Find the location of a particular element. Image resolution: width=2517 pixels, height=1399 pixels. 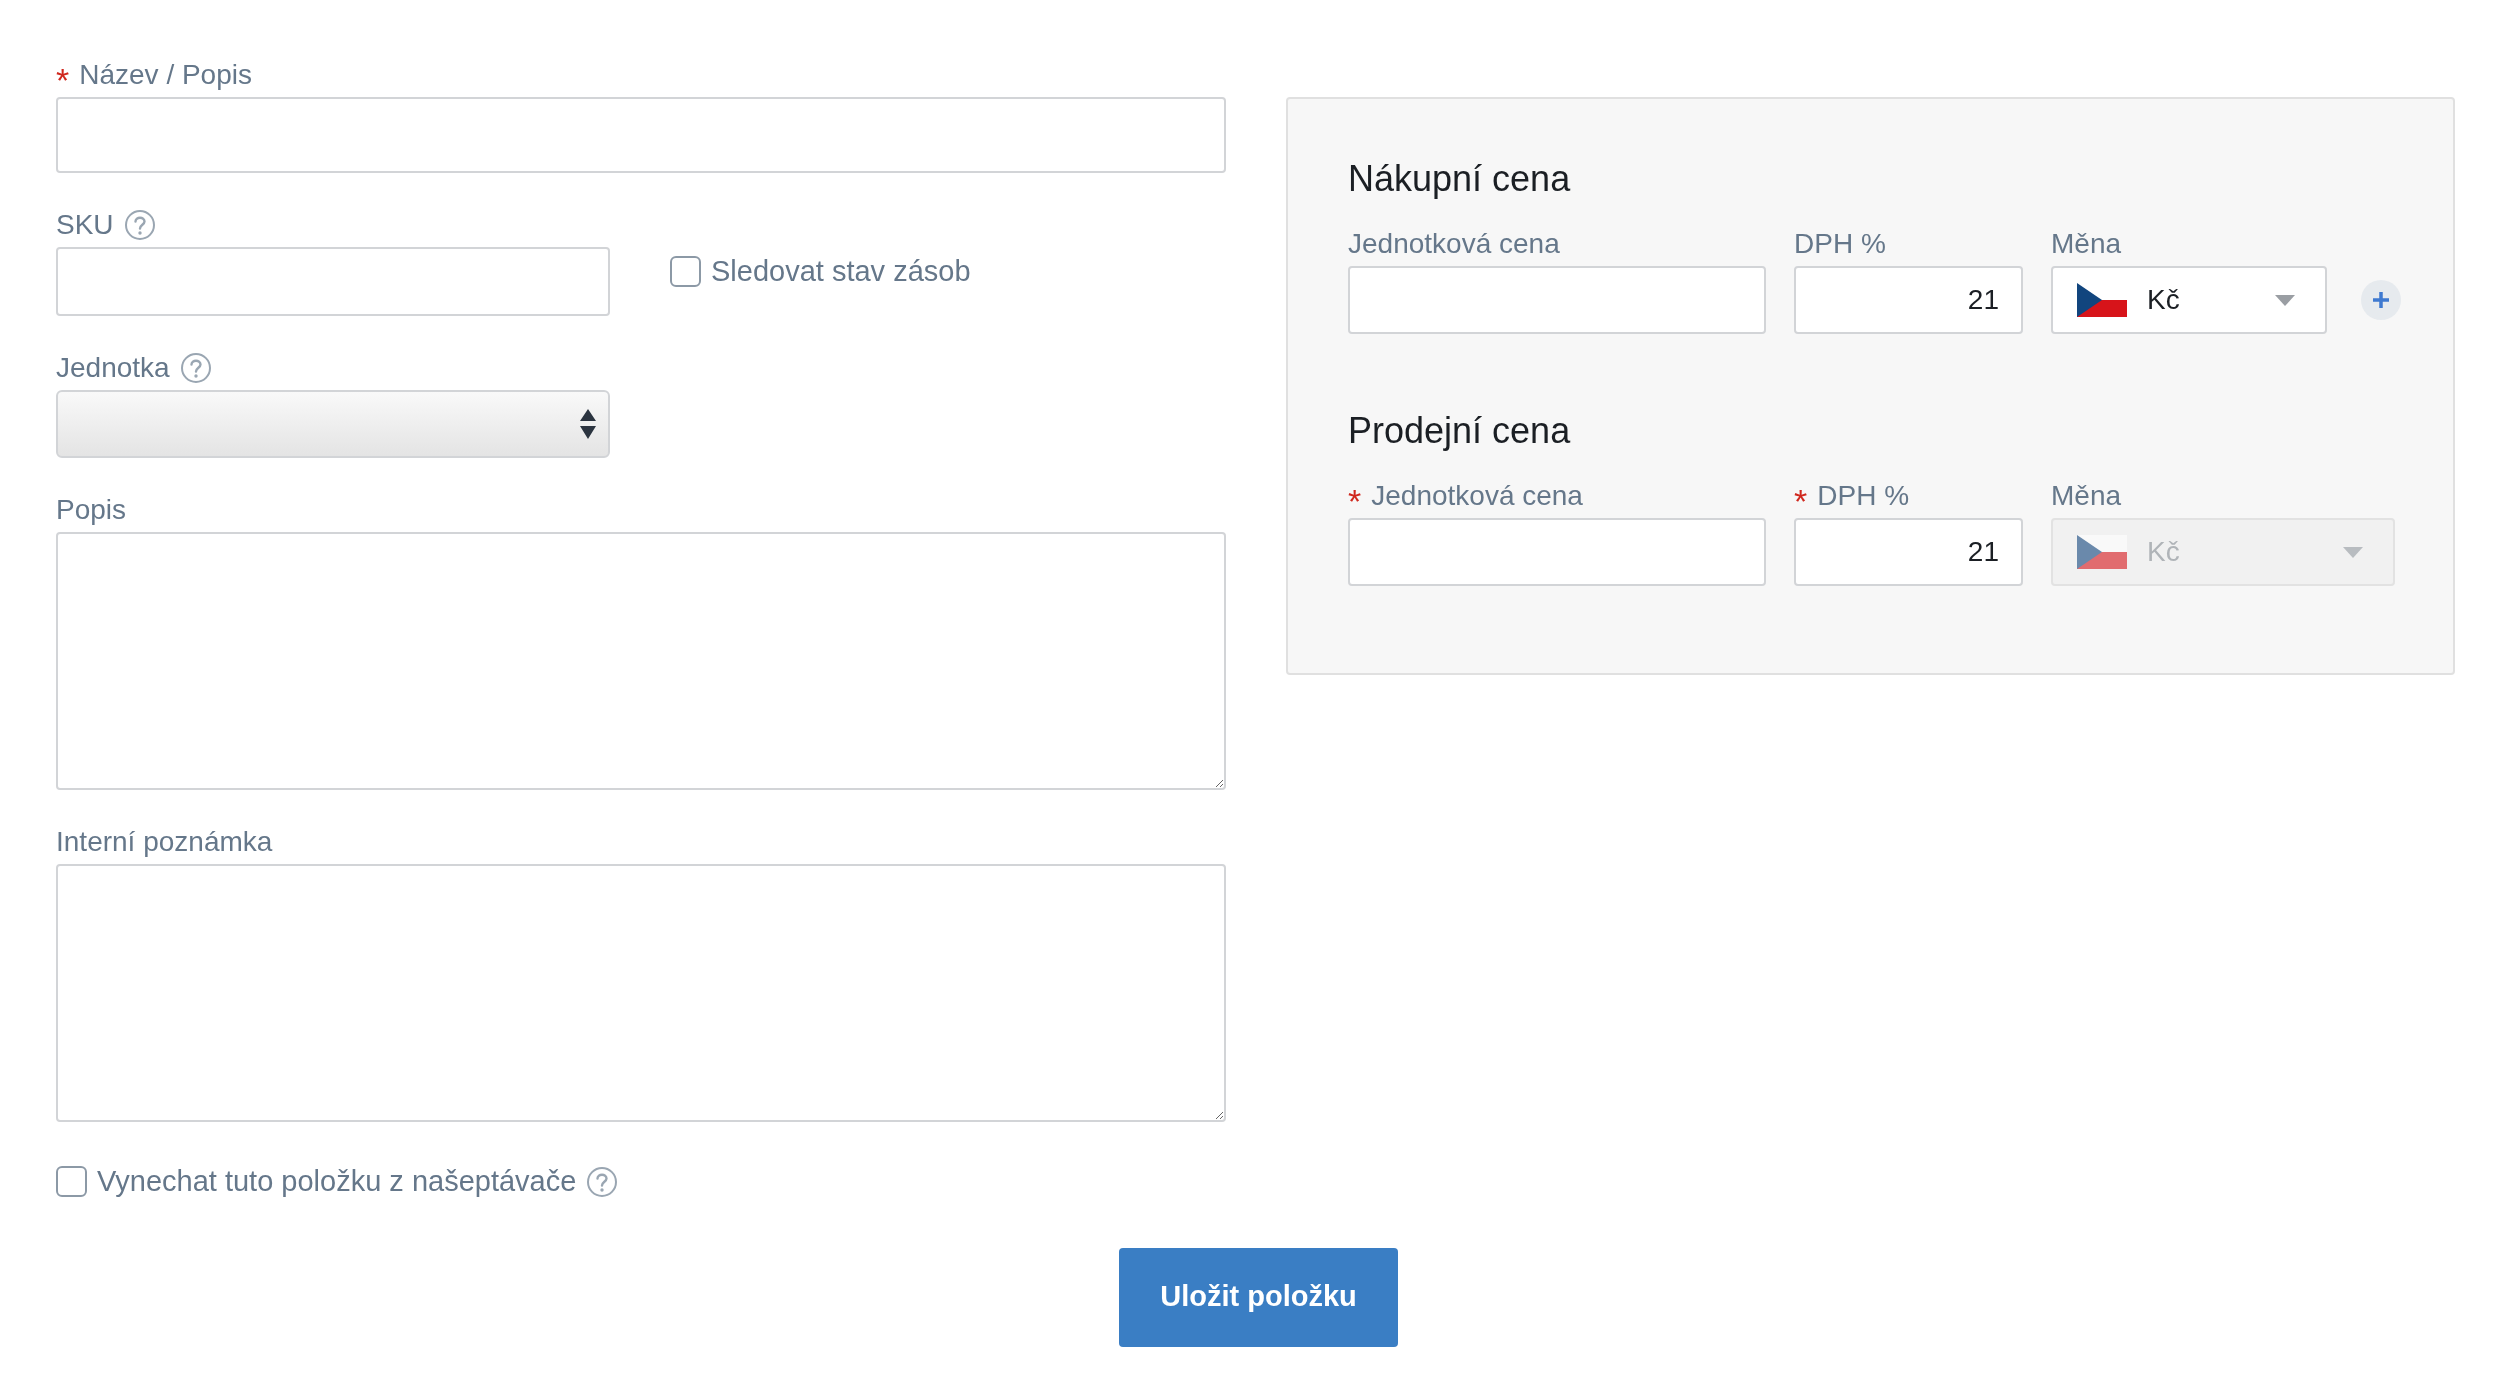

sku-input is located at coordinates (333, 281).